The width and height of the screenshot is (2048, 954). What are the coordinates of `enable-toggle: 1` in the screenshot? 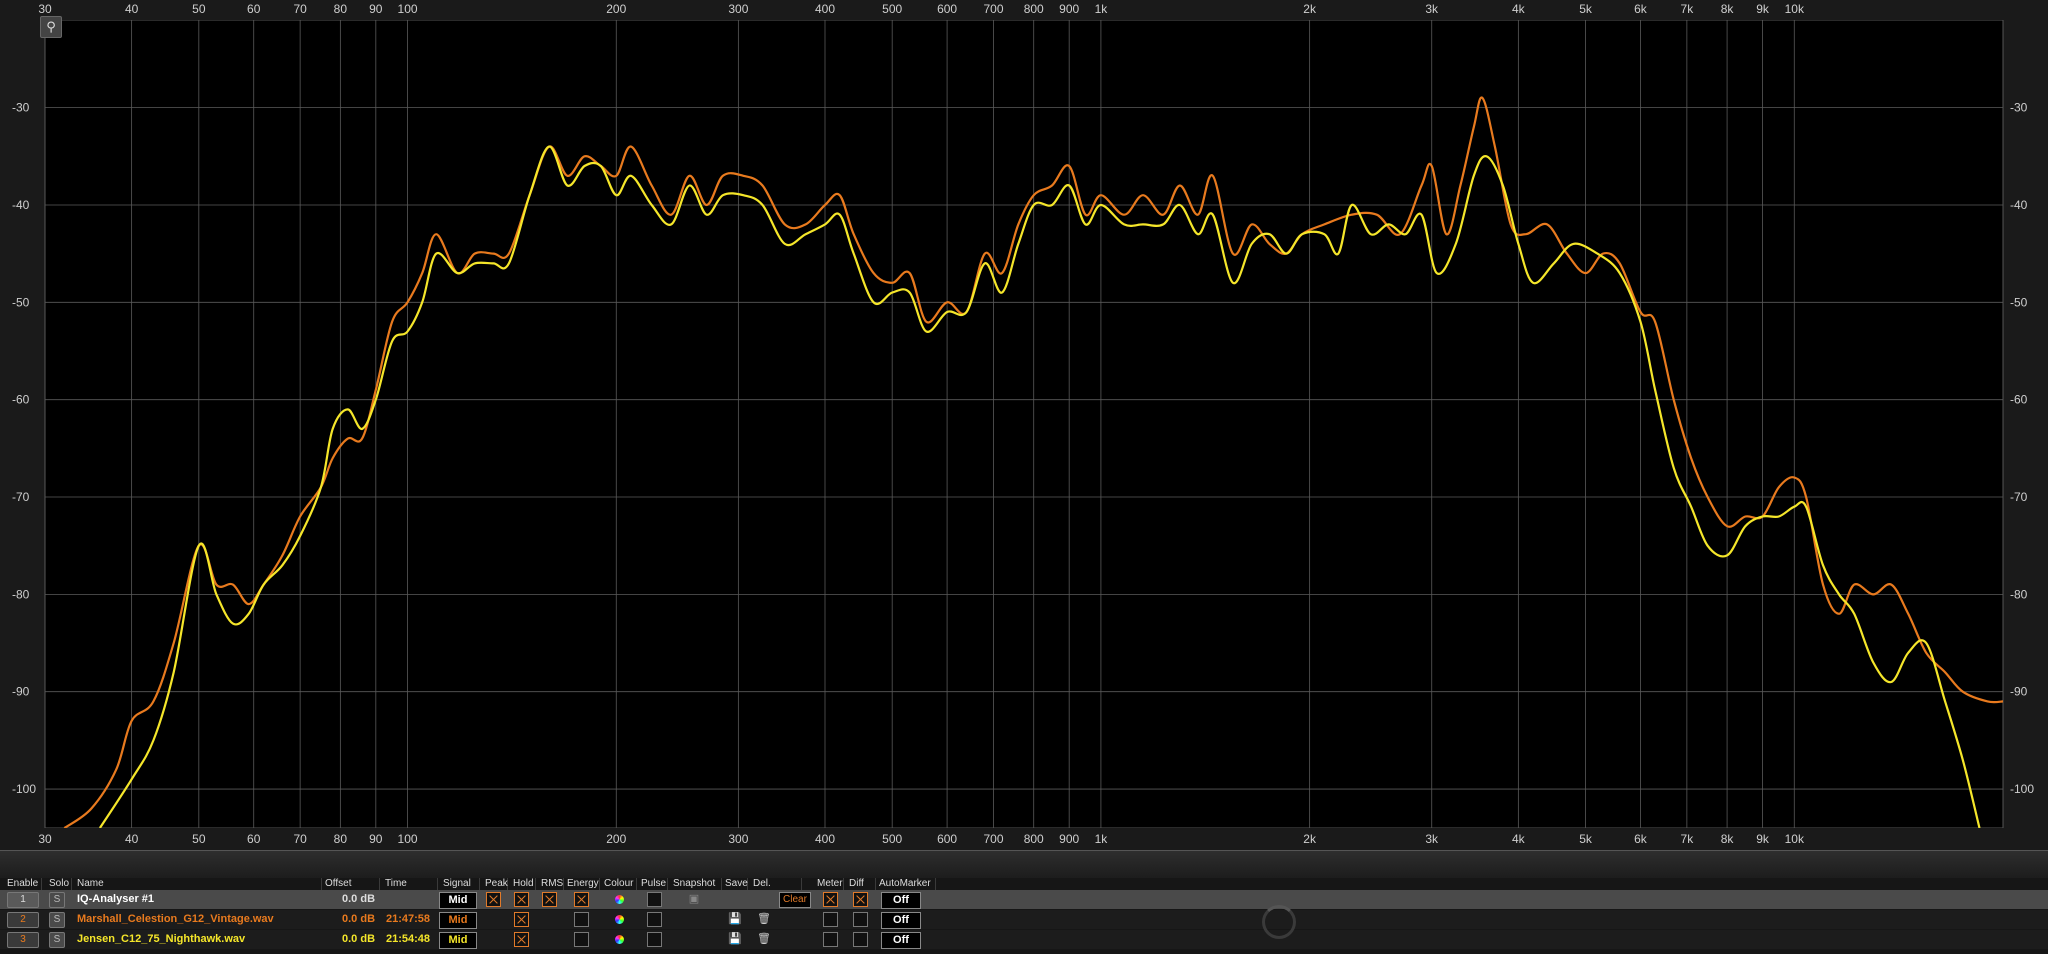 It's located at (23, 900).